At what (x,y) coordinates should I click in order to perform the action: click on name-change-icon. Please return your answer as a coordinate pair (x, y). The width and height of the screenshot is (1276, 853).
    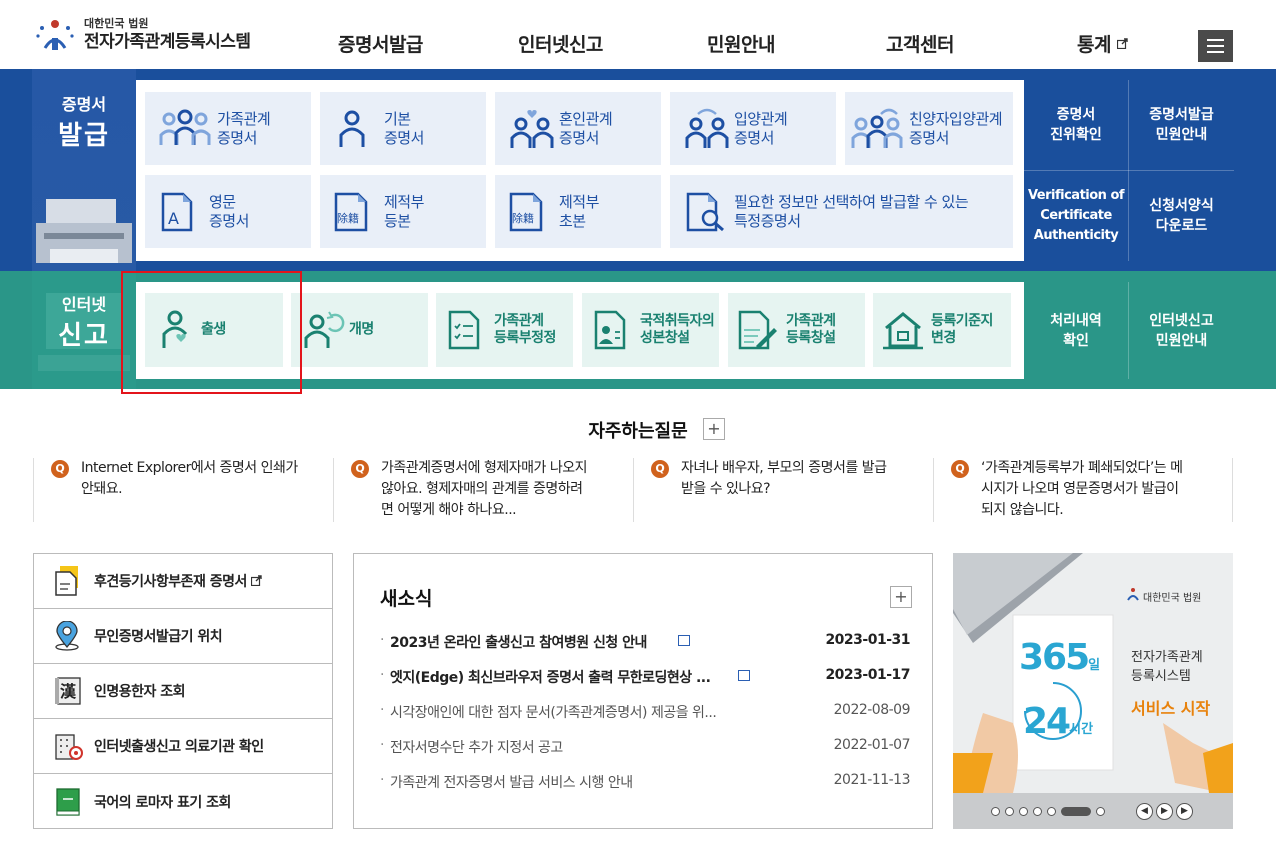
    Looking at the image, I should click on (324, 329).